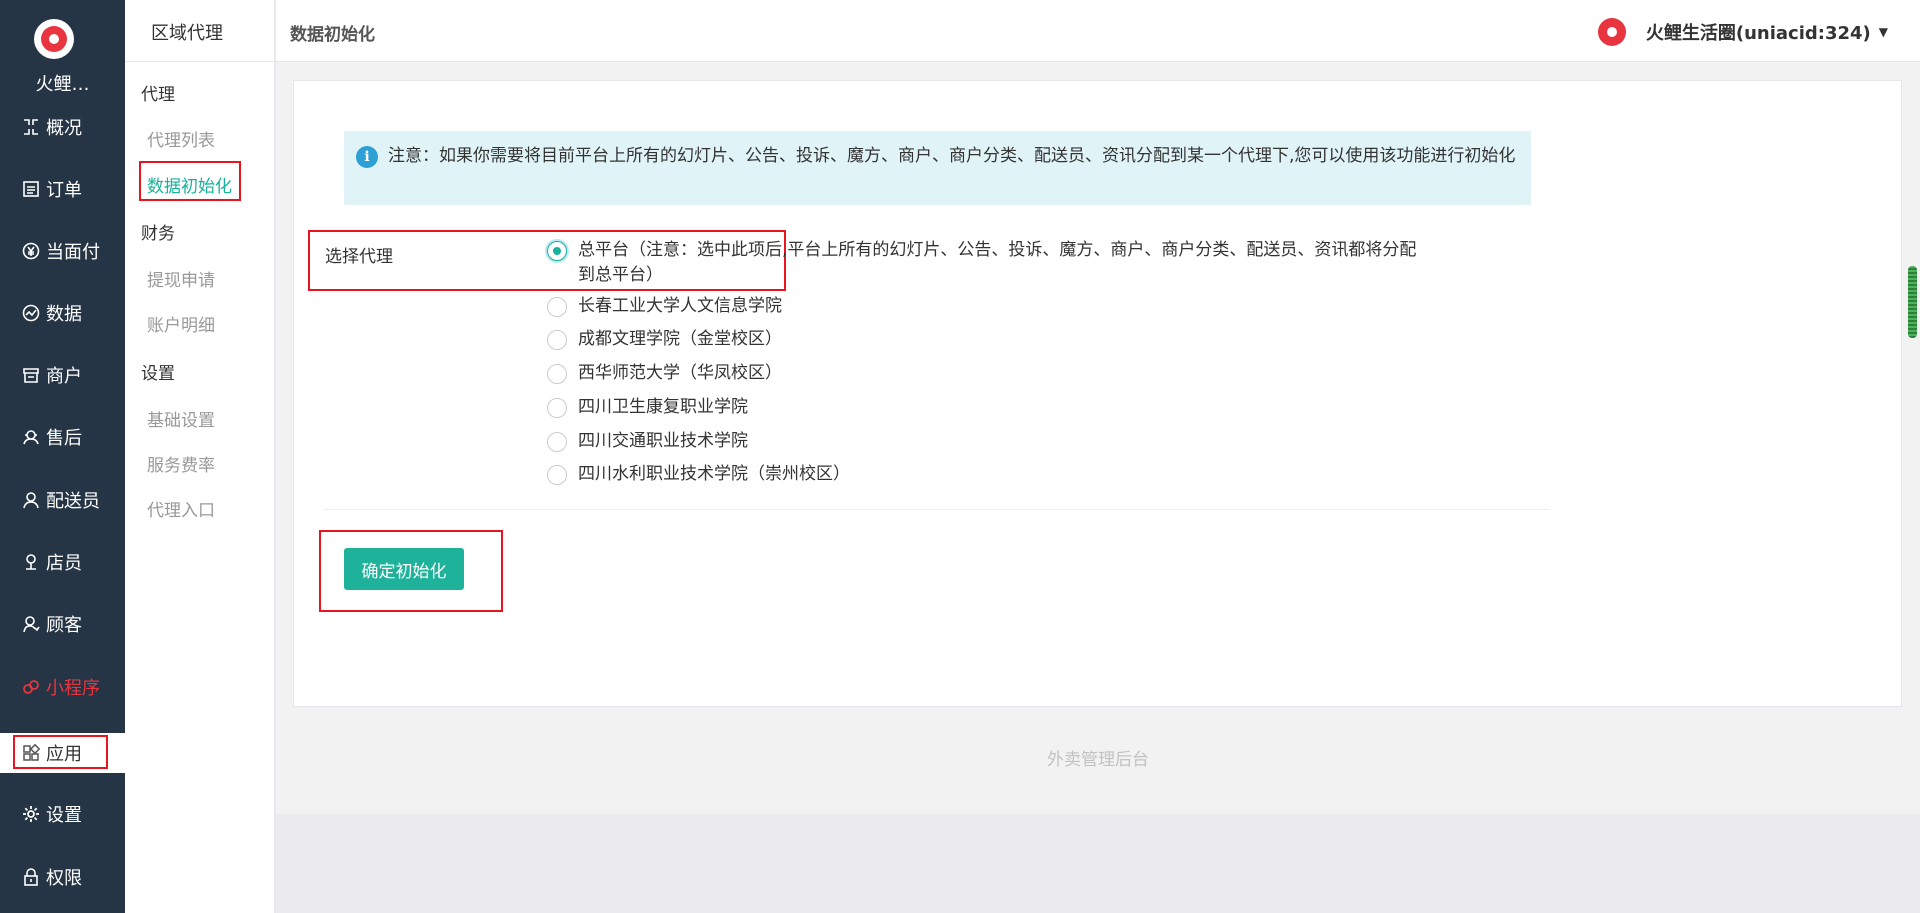 This screenshot has height=913, width=1920. Describe the element at coordinates (181, 278) in the screenshot. I see `sub-item-withdraw: 提现申请` at that location.